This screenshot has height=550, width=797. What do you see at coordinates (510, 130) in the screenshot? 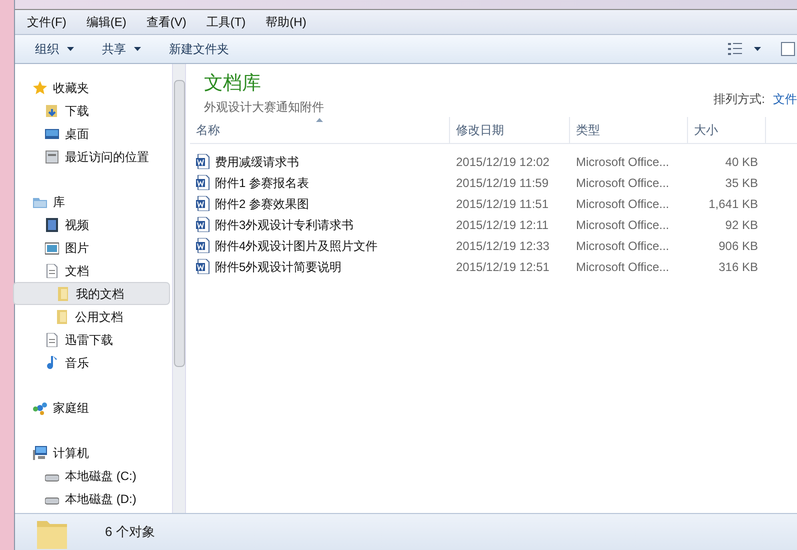
I see `column-header: 修改日期` at bounding box center [510, 130].